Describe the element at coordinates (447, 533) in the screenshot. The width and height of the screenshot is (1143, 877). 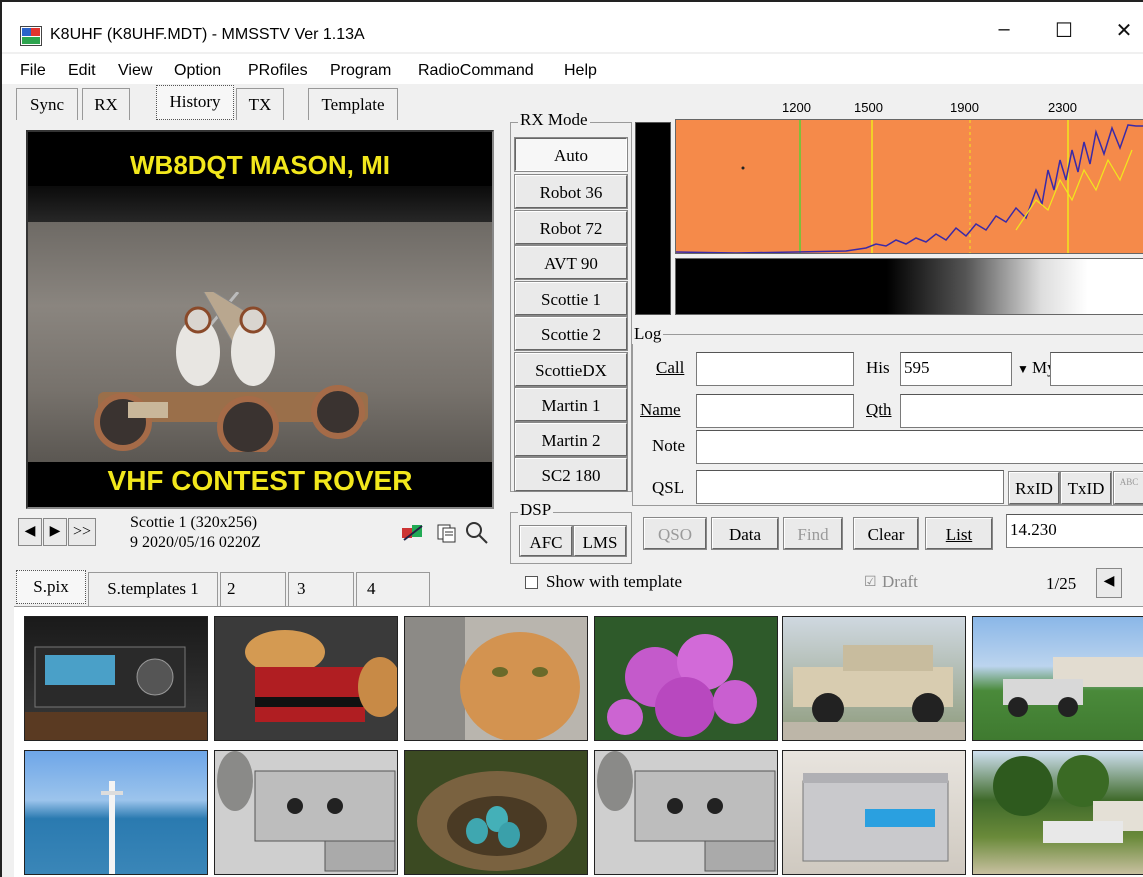
I see `copy-icon` at that location.